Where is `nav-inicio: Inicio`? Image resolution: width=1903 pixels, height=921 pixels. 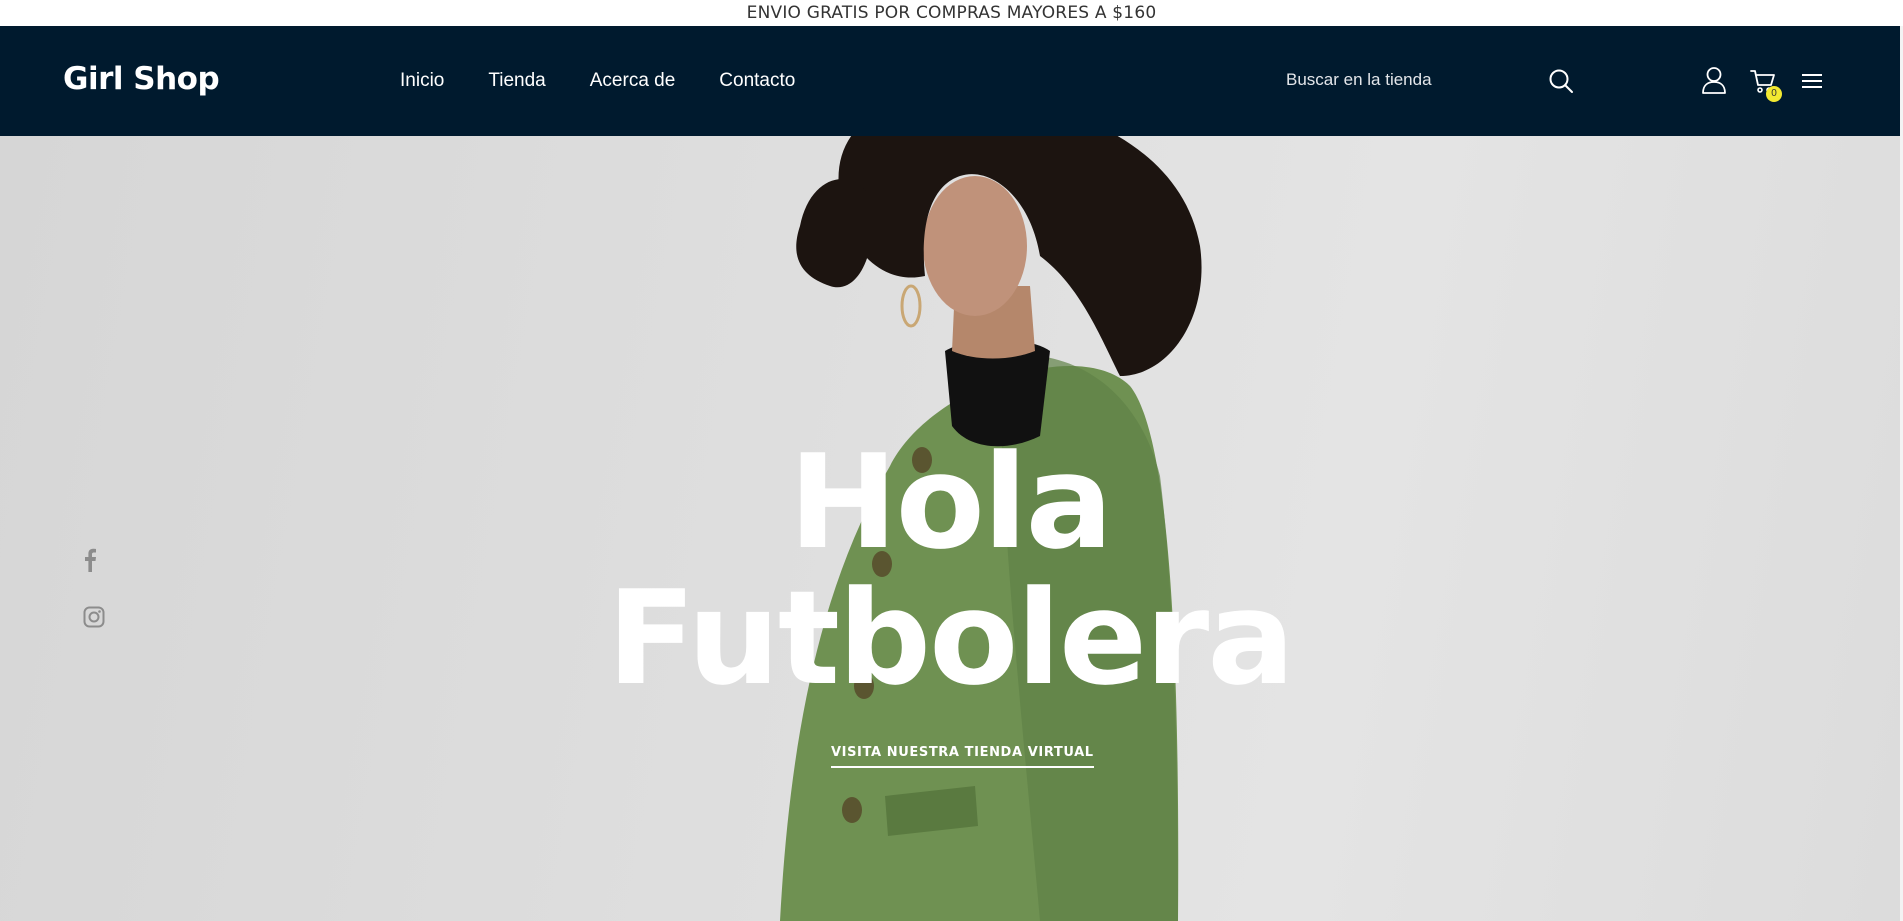
nav-inicio: Inicio is located at coordinates (422, 81).